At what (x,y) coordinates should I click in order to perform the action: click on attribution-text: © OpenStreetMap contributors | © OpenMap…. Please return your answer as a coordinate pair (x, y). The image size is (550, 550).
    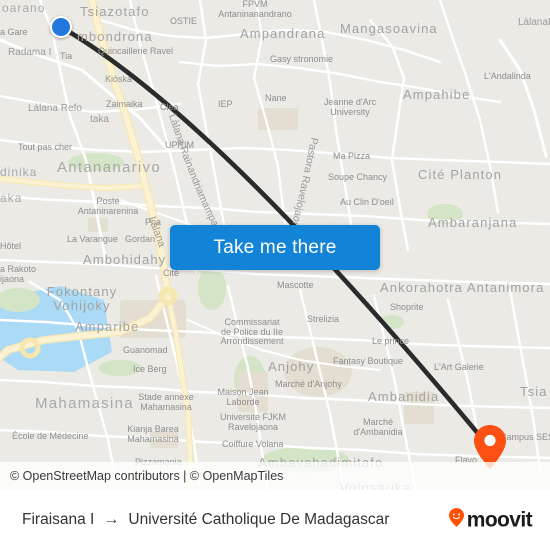
    Looking at the image, I should click on (147, 476).